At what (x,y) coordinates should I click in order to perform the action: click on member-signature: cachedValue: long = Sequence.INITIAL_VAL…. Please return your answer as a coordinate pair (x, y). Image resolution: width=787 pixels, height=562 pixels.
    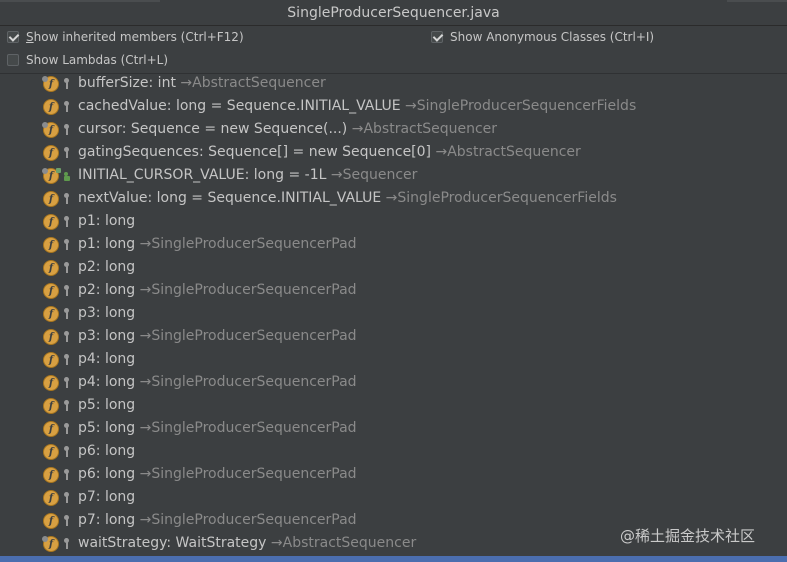
    Looking at the image, I should click on (357, 106).